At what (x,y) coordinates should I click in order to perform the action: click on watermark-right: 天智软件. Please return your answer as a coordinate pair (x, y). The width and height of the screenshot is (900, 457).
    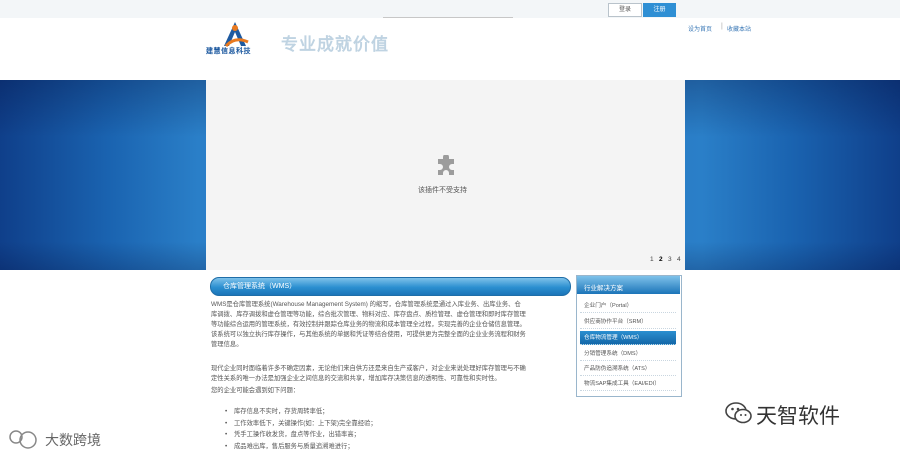
    Looking at the image, I should click on (798, 416).